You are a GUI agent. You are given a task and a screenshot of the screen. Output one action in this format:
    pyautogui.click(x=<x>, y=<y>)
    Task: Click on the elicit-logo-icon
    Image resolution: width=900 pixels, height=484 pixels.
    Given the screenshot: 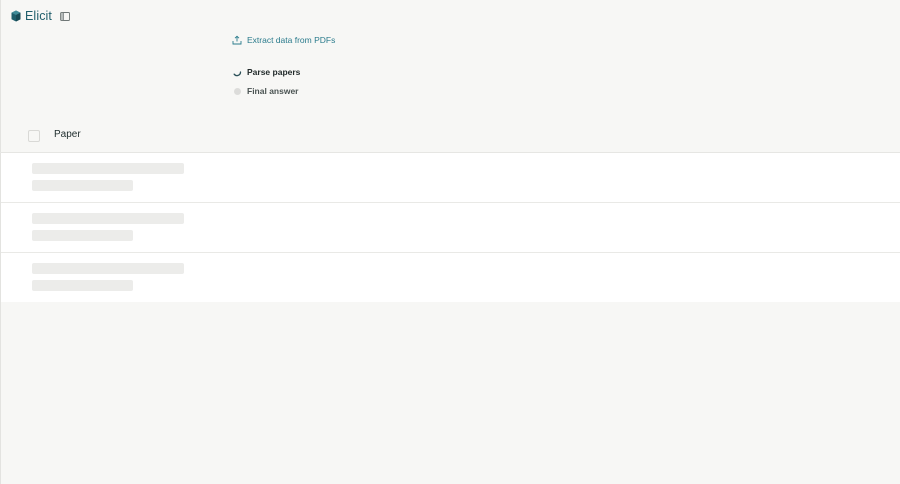 What is the action you would take?
    pyautogui.click(x=16, y=16)
    